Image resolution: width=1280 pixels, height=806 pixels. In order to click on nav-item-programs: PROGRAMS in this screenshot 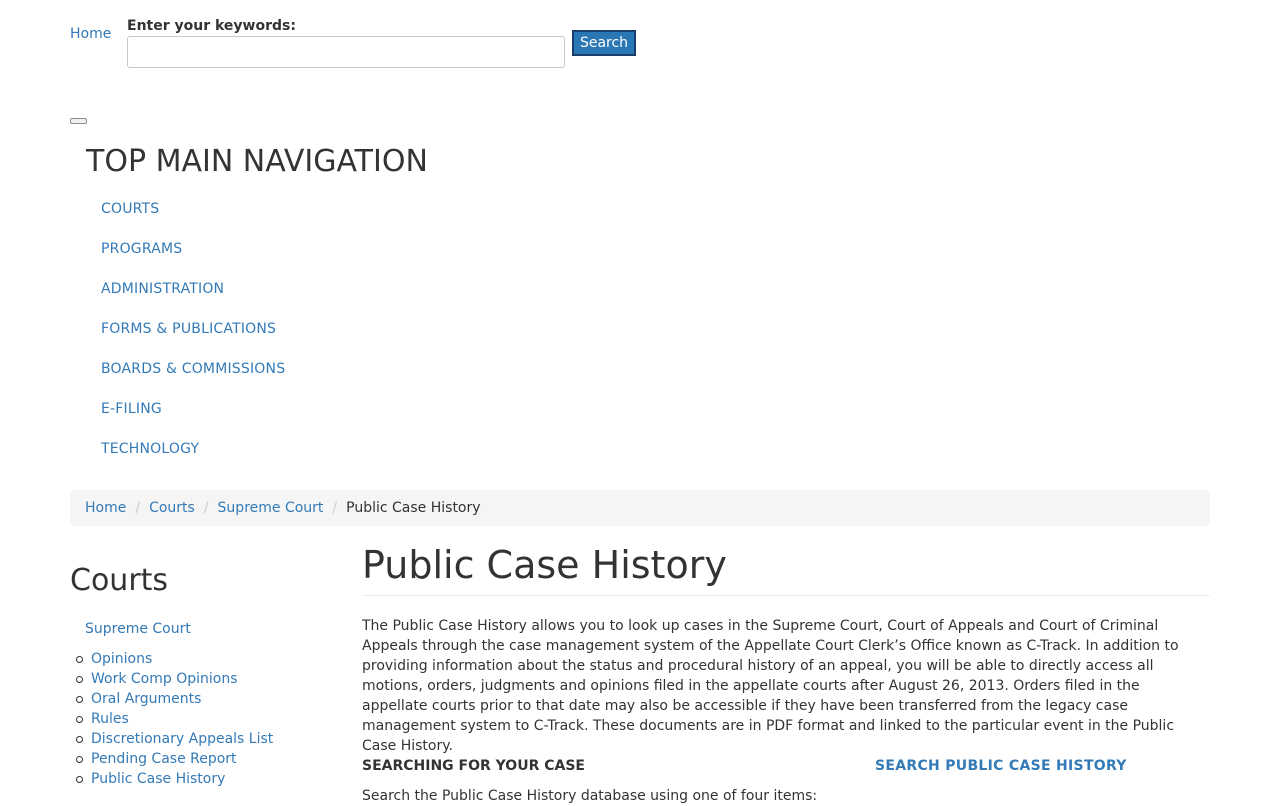, I will do `click(141, 249)`.